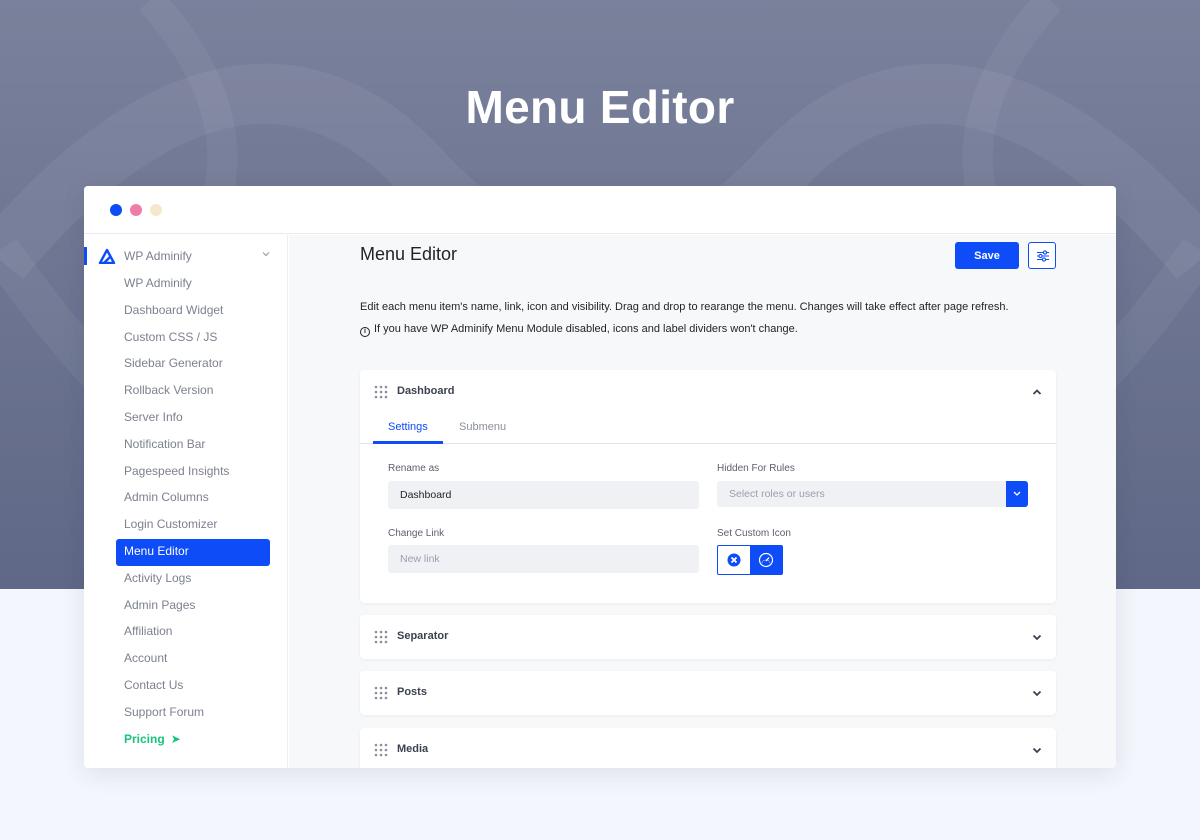 The height and width of the screenshot is (840, 1200). What do you see at coordinates (600, 210) in the screenshot?
I see `window-titlebar` at bounding box center [600, 210].